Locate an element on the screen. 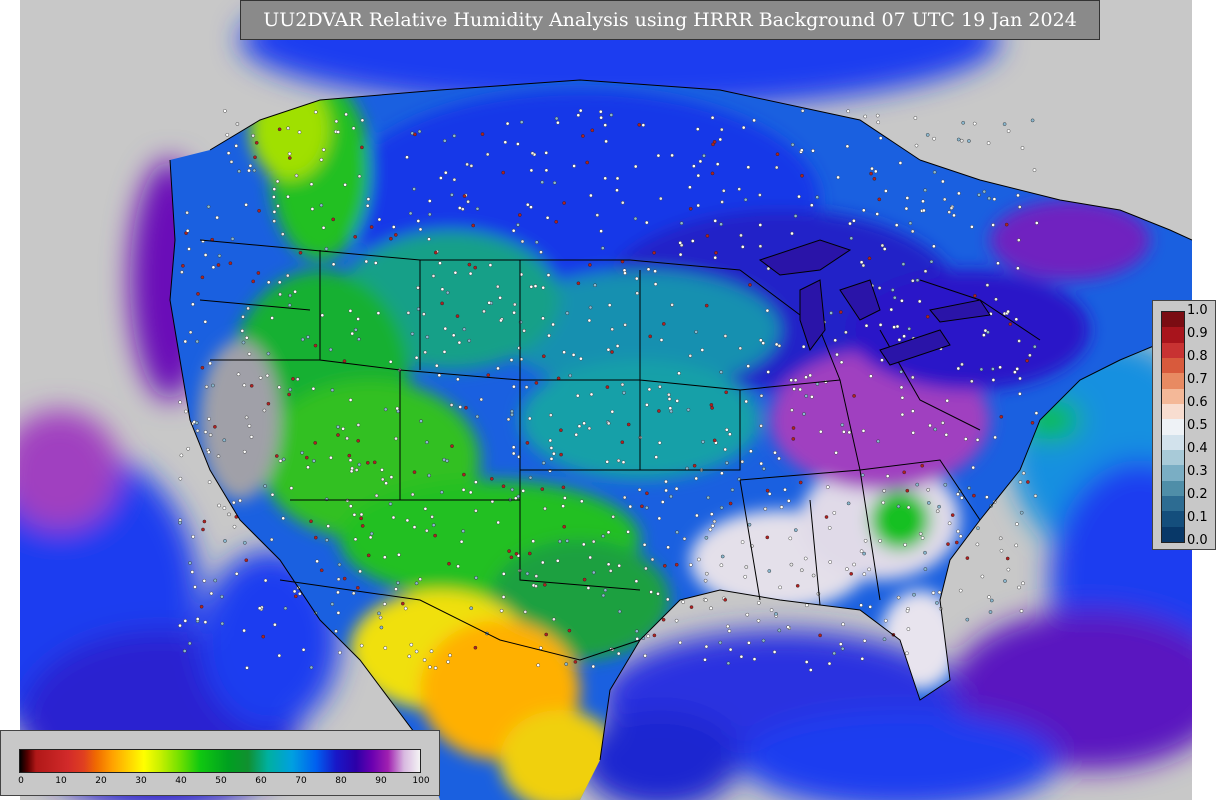 The height and width of the screenshot is (800, 1216). rh-fraction-tick-label: 0.7 is located at coordinates (1197, 379).